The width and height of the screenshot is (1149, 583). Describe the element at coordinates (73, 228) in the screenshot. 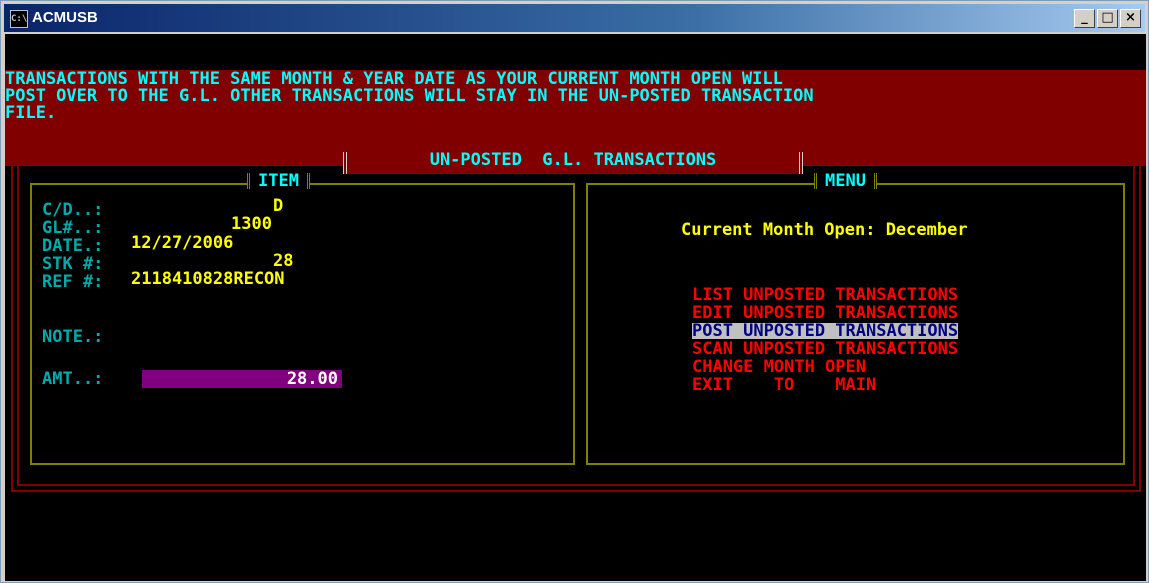

I see `gl-label: GL#..:` at that location.